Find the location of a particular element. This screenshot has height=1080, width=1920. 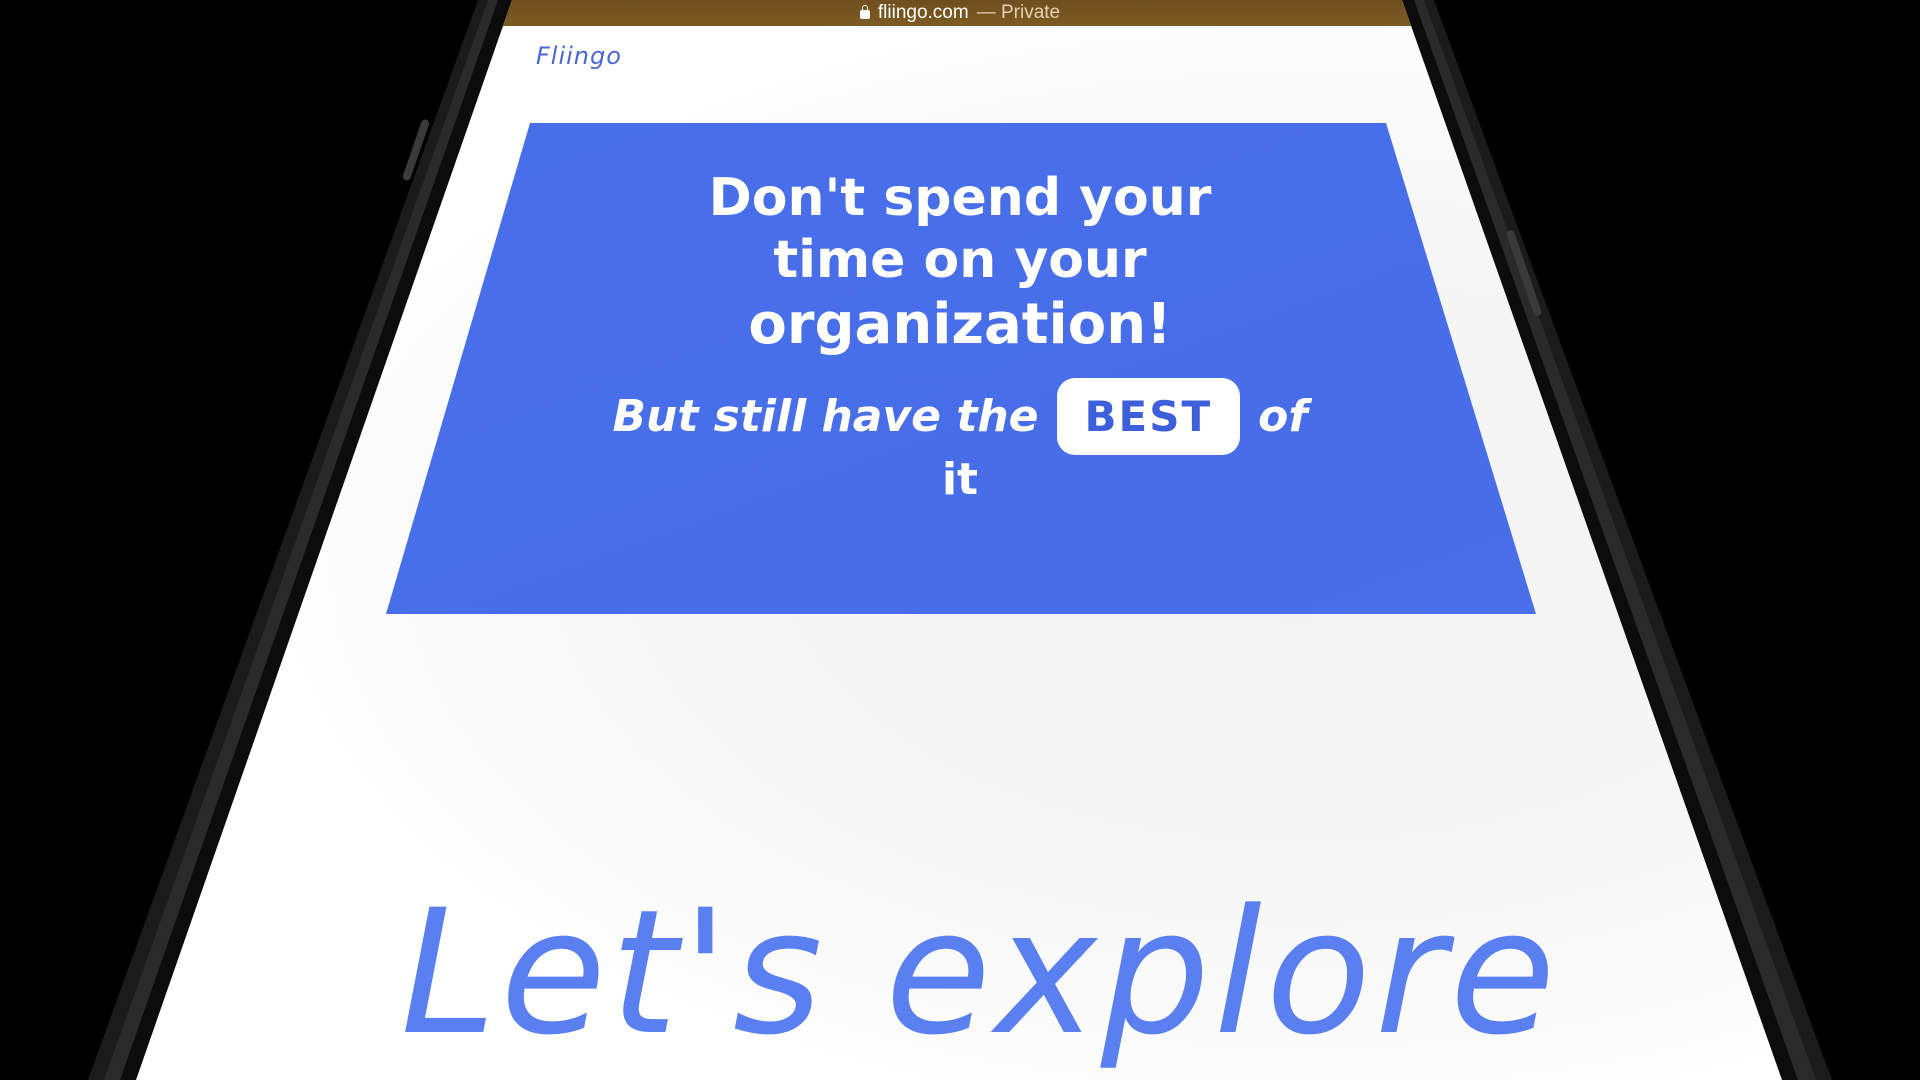

lock-icon is located at coordinates (864, 11).